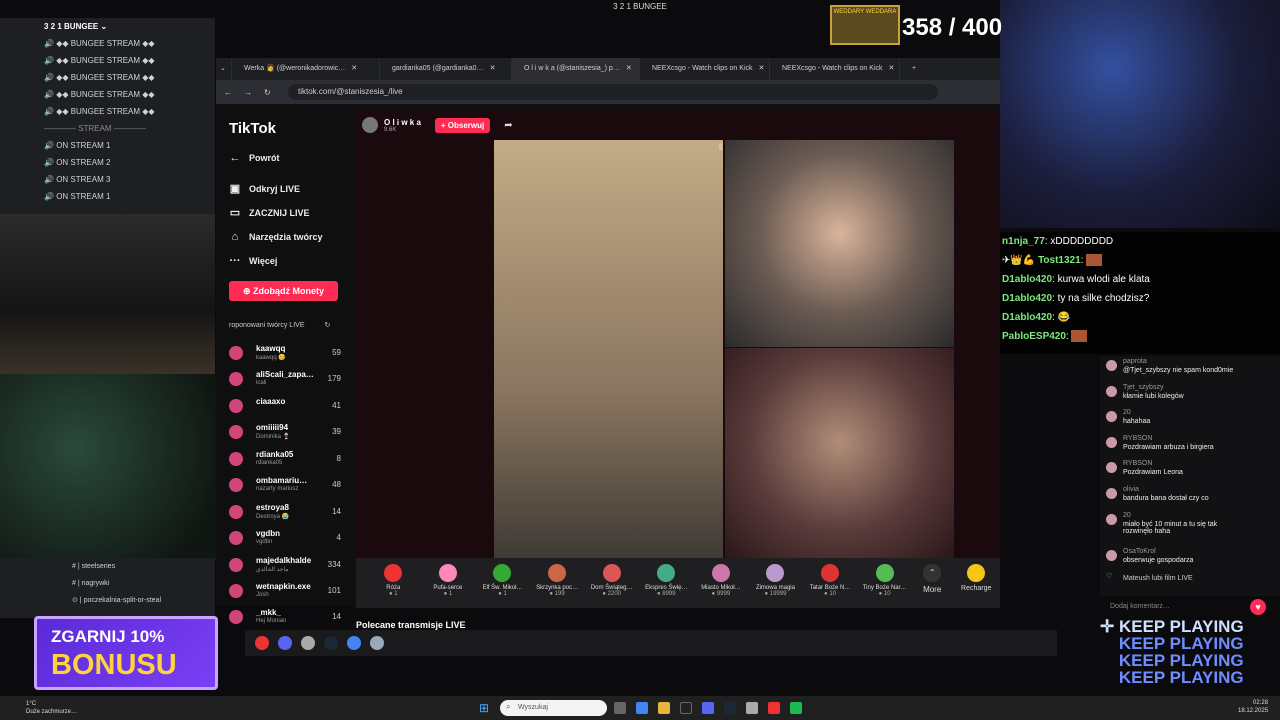  I want to click on get-coins-button: ⊕ Zdobądź Monety, so click(283, 291).